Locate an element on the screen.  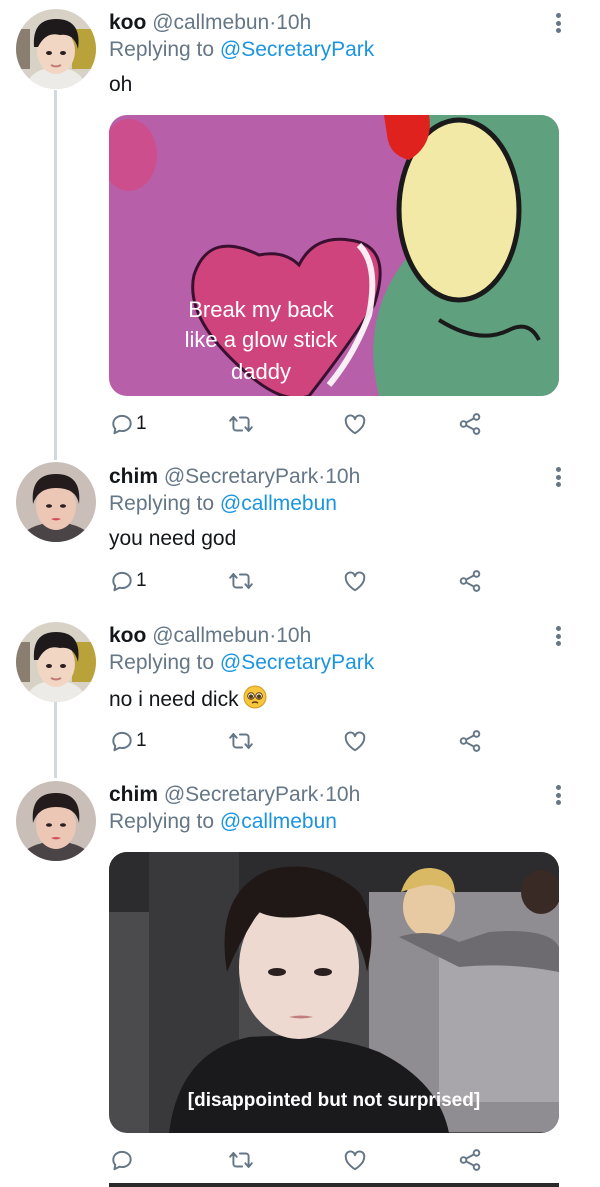
tweet-text: oh is located at coordinates (121, 84).